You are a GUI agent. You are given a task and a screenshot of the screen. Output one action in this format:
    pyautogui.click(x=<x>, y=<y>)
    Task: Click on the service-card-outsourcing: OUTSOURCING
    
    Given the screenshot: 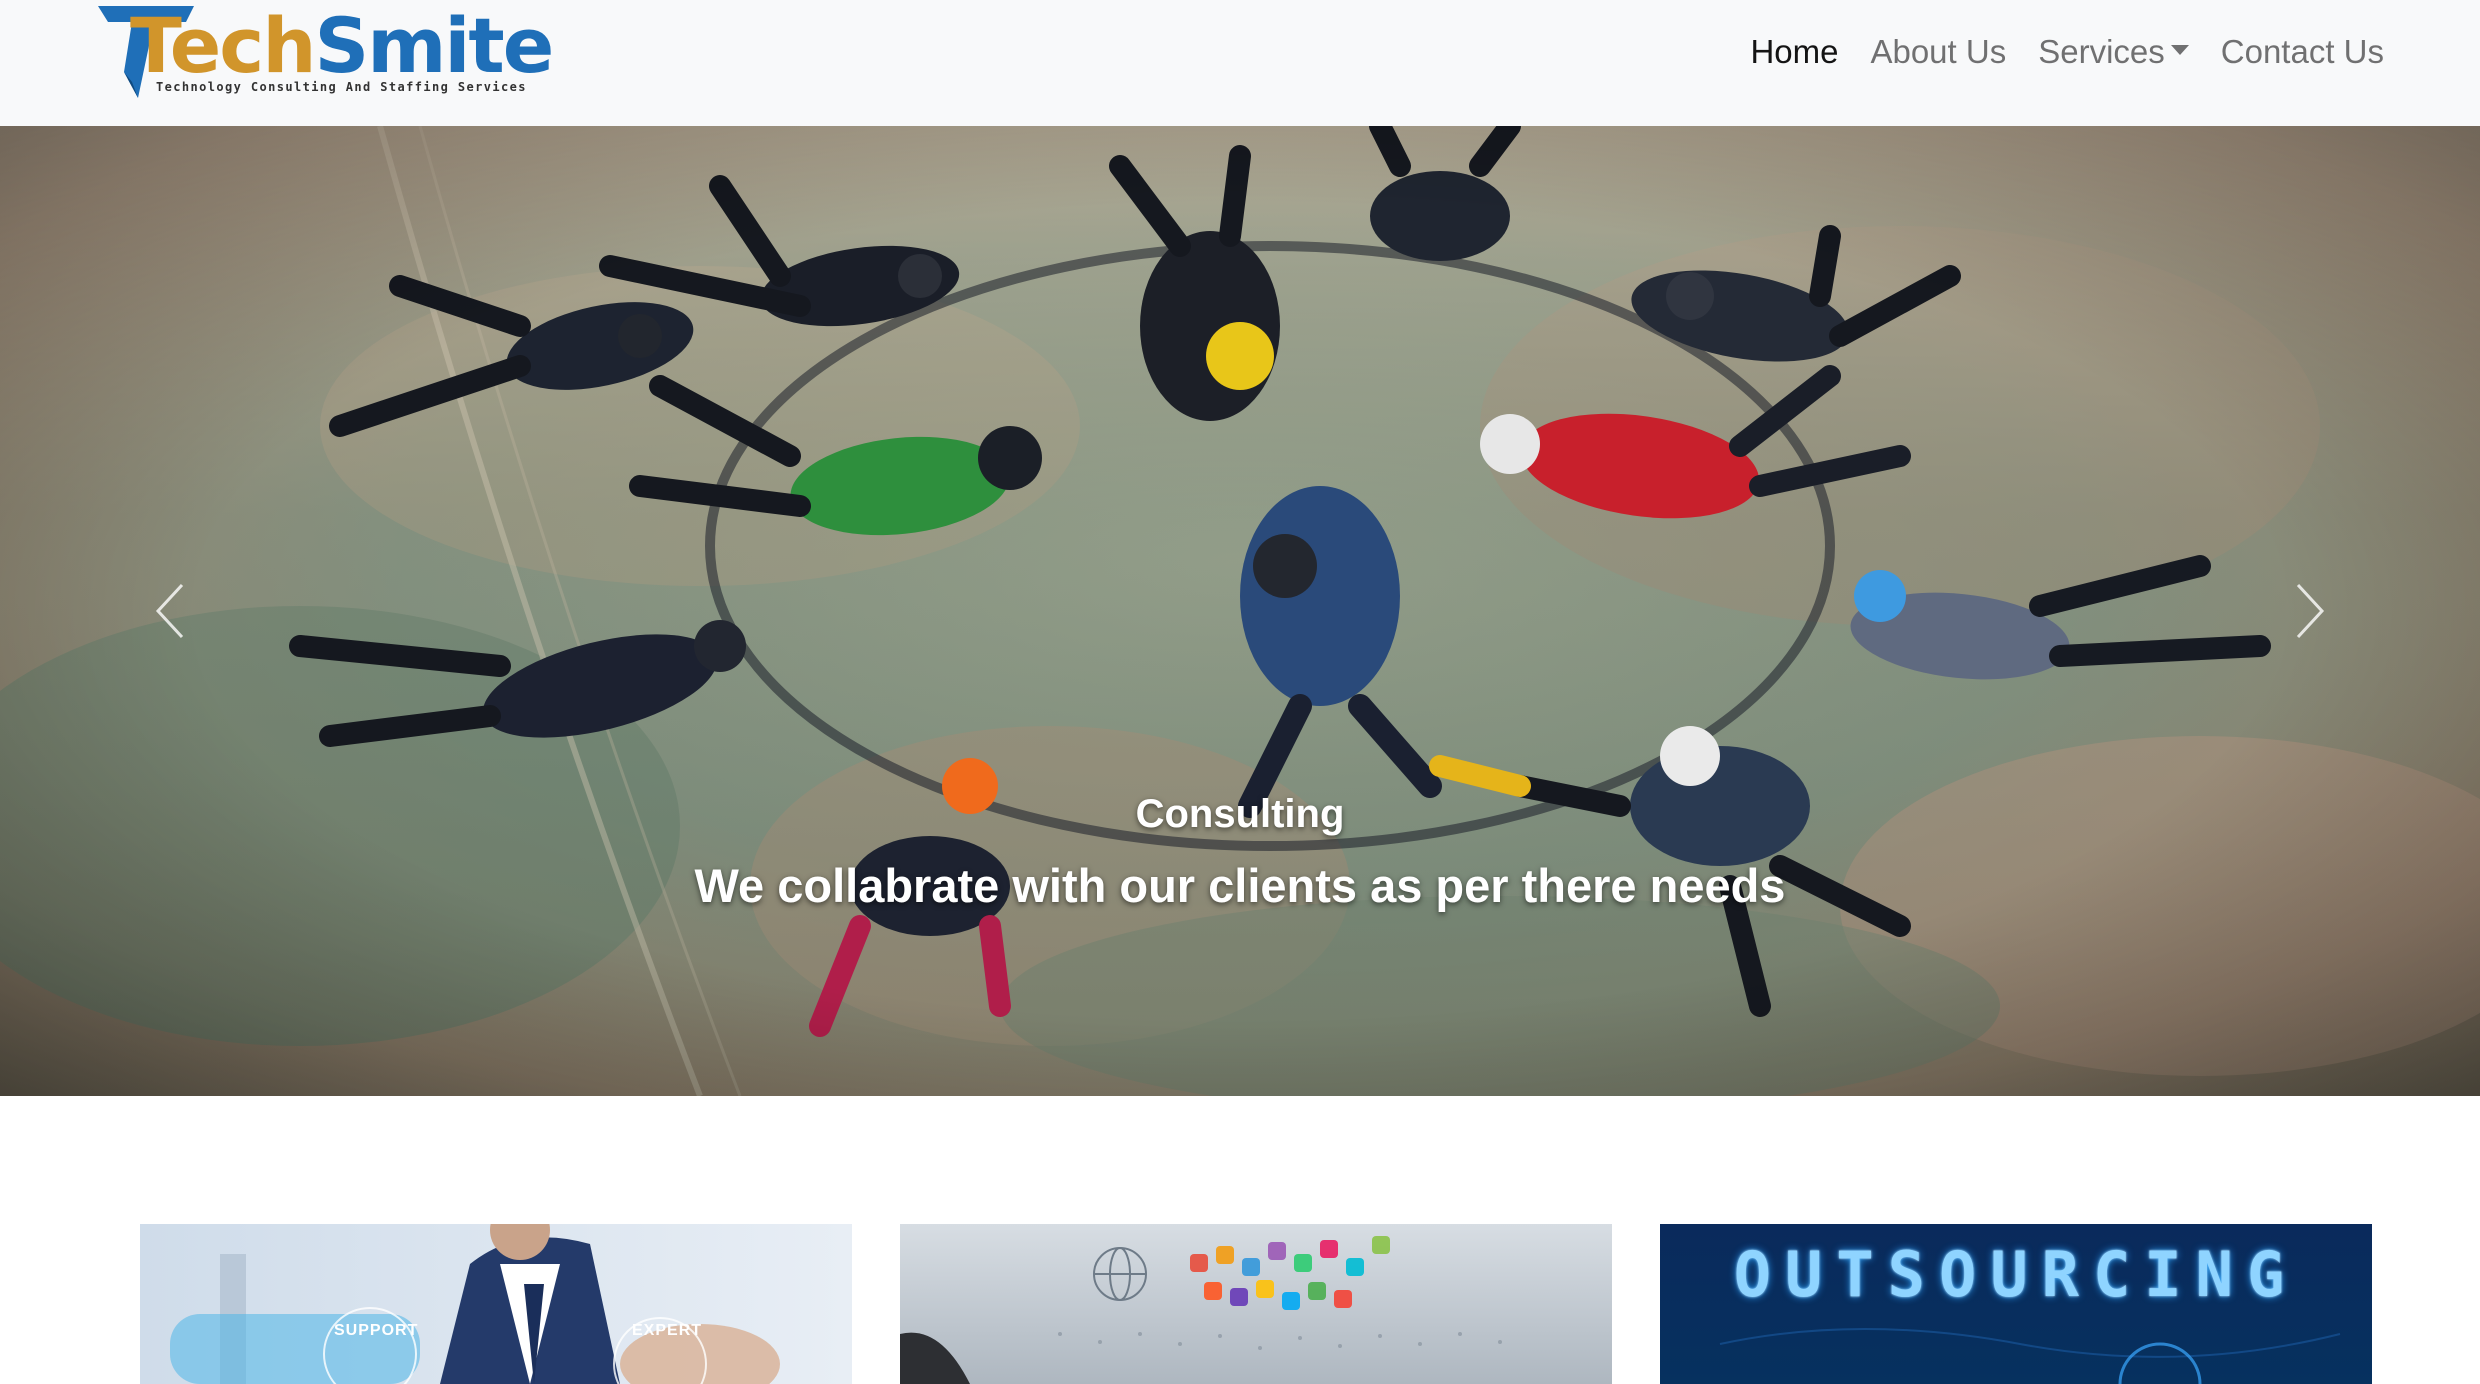 What is the action you would take?
    pyautogui.click(x=2016, y=1304)
    